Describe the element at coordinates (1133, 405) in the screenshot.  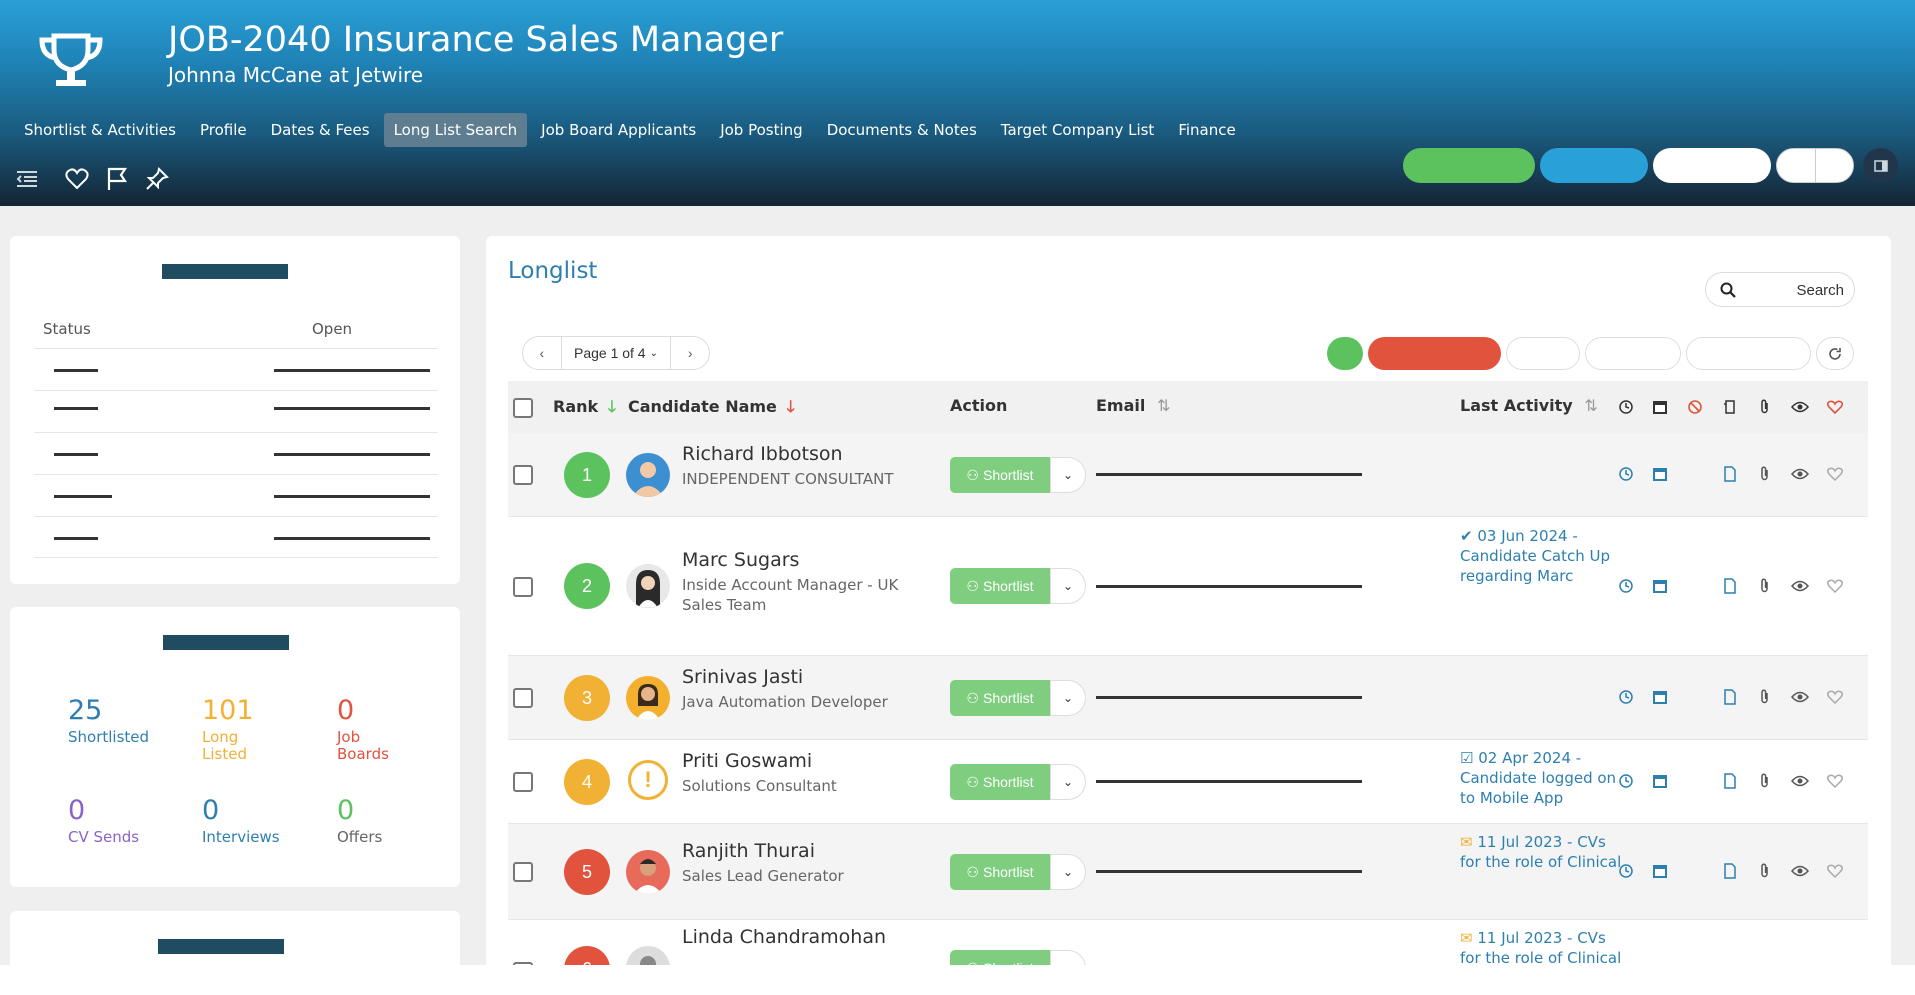
I see `email-header: Email ⇅` at that location.